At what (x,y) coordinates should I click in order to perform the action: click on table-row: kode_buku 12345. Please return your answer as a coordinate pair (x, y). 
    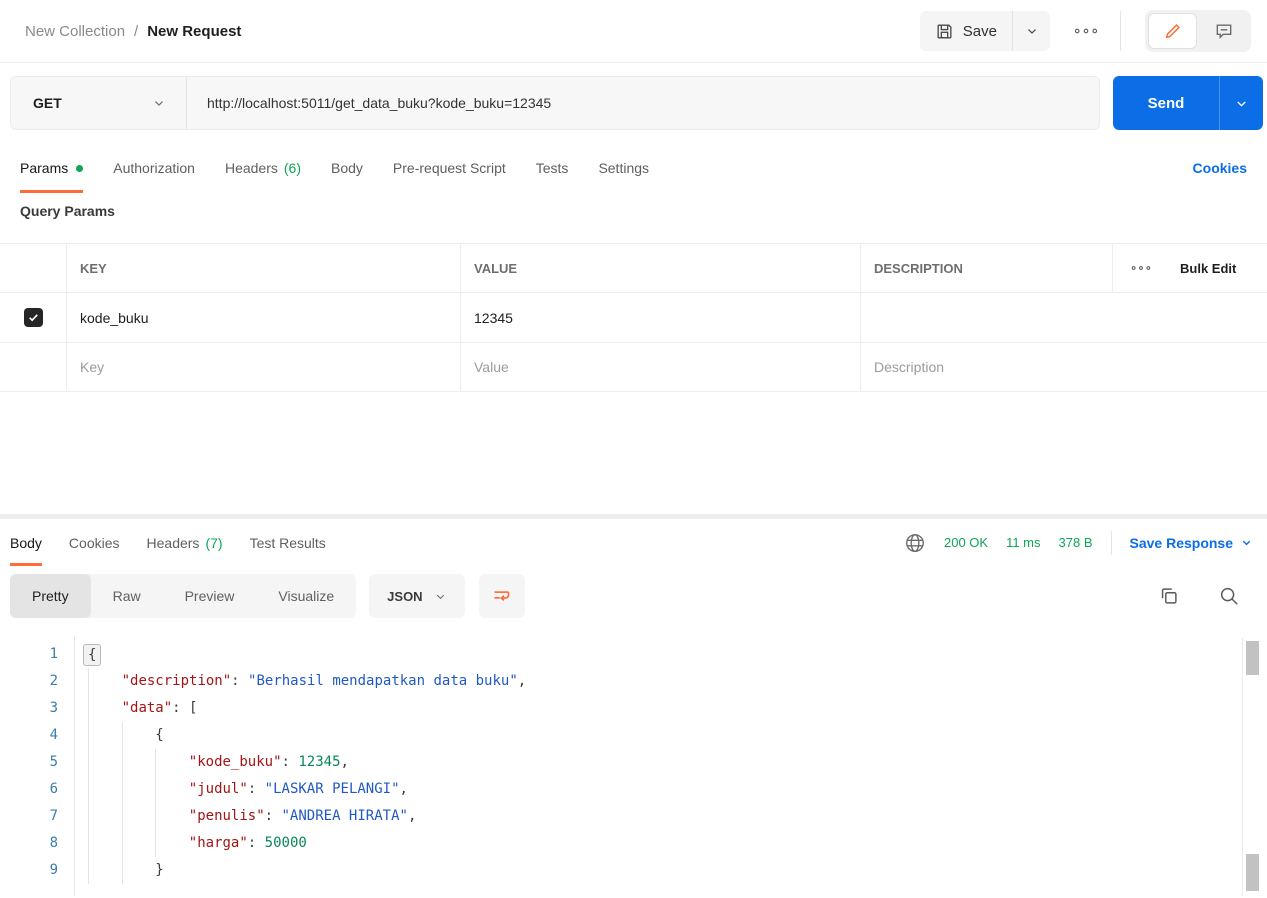
    Looking at the image, I should click on (633, 318).